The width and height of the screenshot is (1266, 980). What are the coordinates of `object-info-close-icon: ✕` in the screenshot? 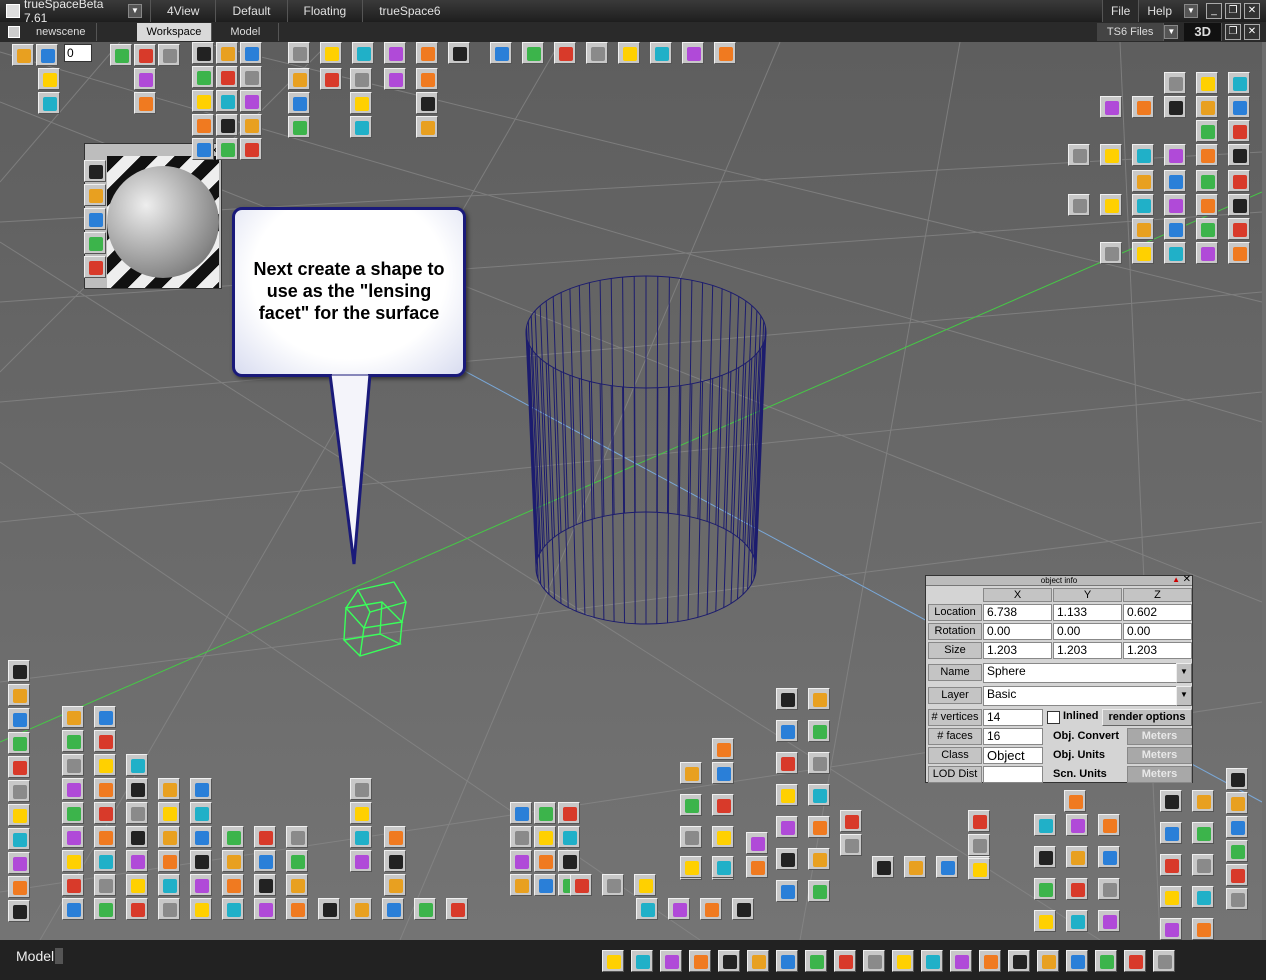 It's located at (1187, 579).